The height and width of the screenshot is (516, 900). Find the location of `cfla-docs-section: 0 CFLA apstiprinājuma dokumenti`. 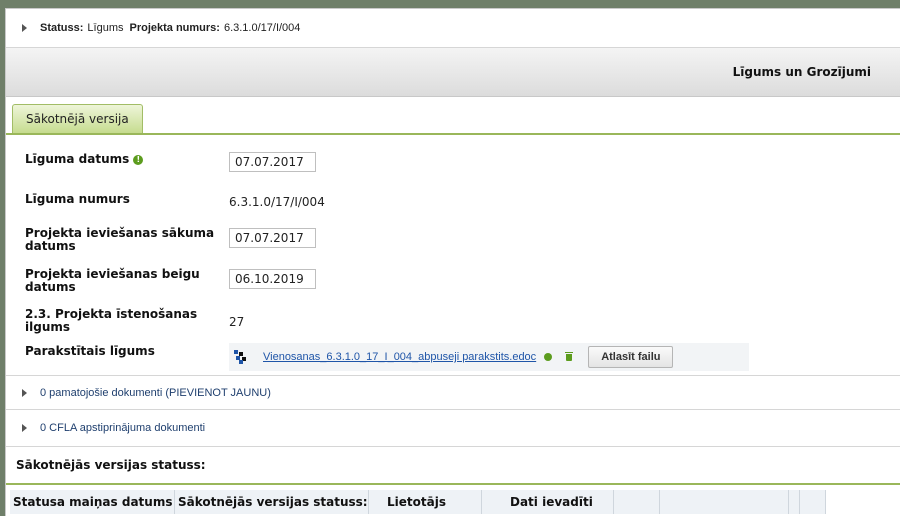

cfla-docs-section: 0 CFLA apstiprinājuma dokumenti is located at coordinates (453, 428).